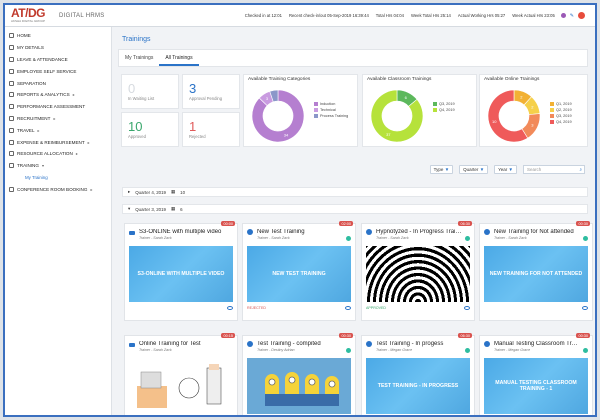  What do you see at coordinates (419, 232) in the screenshot?
I see `training-title: Hypnotyzed - In Progress Training` at bounding box center [419, 232].